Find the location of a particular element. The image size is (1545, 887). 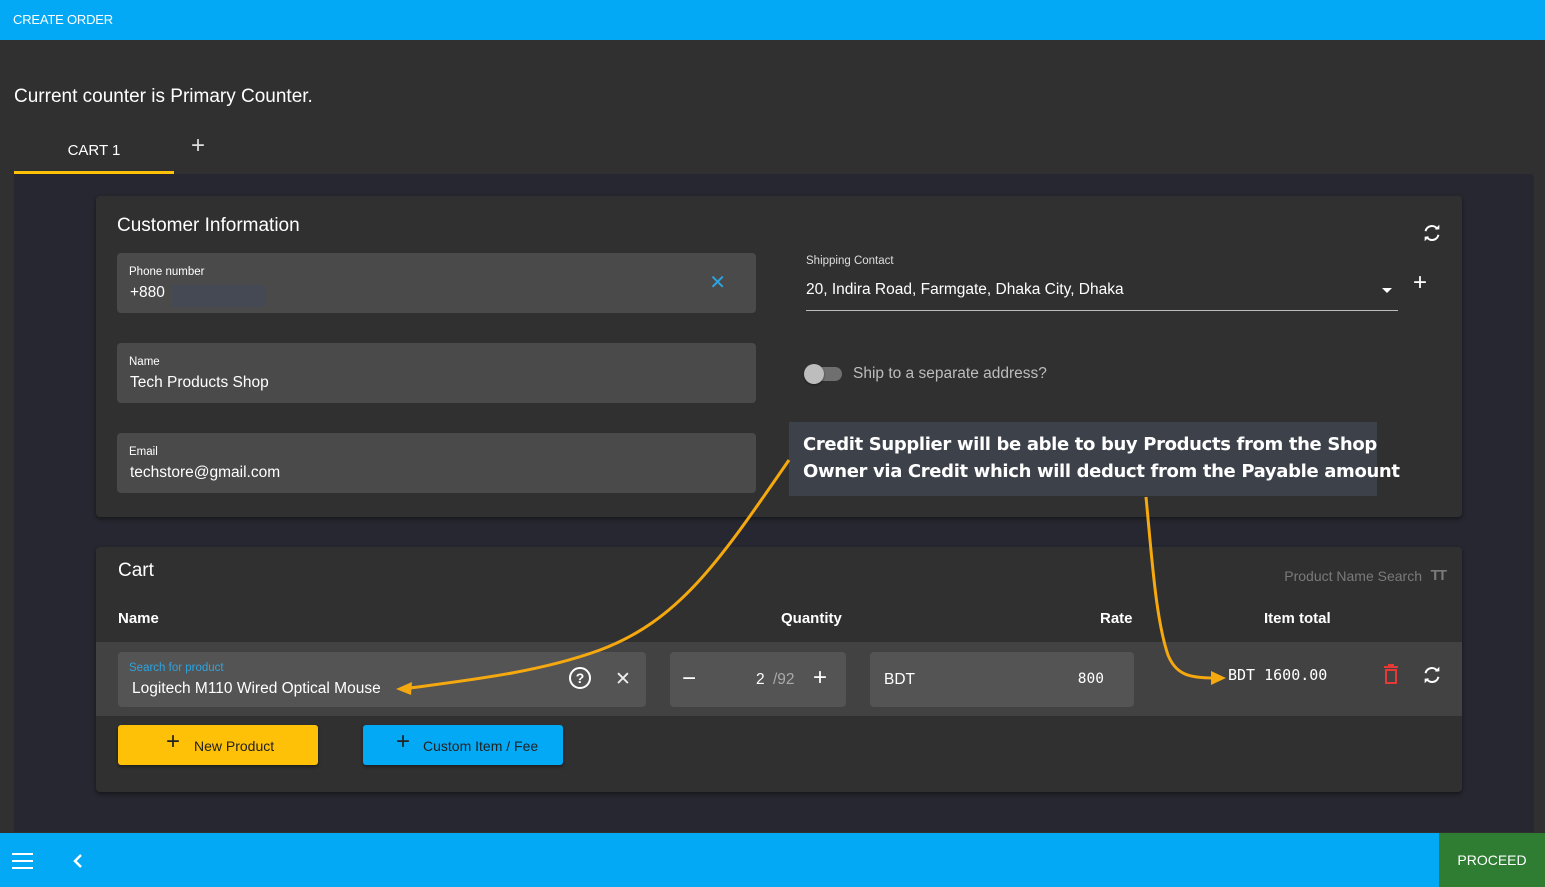

search-mode-label: Product Name Search is located at coordinates (1353, 576).